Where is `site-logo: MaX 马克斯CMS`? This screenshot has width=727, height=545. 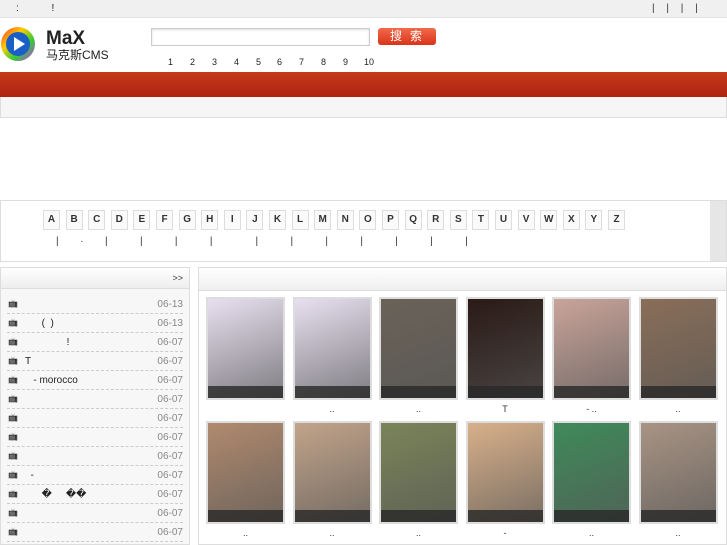 site-logo: MaX 马克斯CMS is located at coordinates (59, 44).